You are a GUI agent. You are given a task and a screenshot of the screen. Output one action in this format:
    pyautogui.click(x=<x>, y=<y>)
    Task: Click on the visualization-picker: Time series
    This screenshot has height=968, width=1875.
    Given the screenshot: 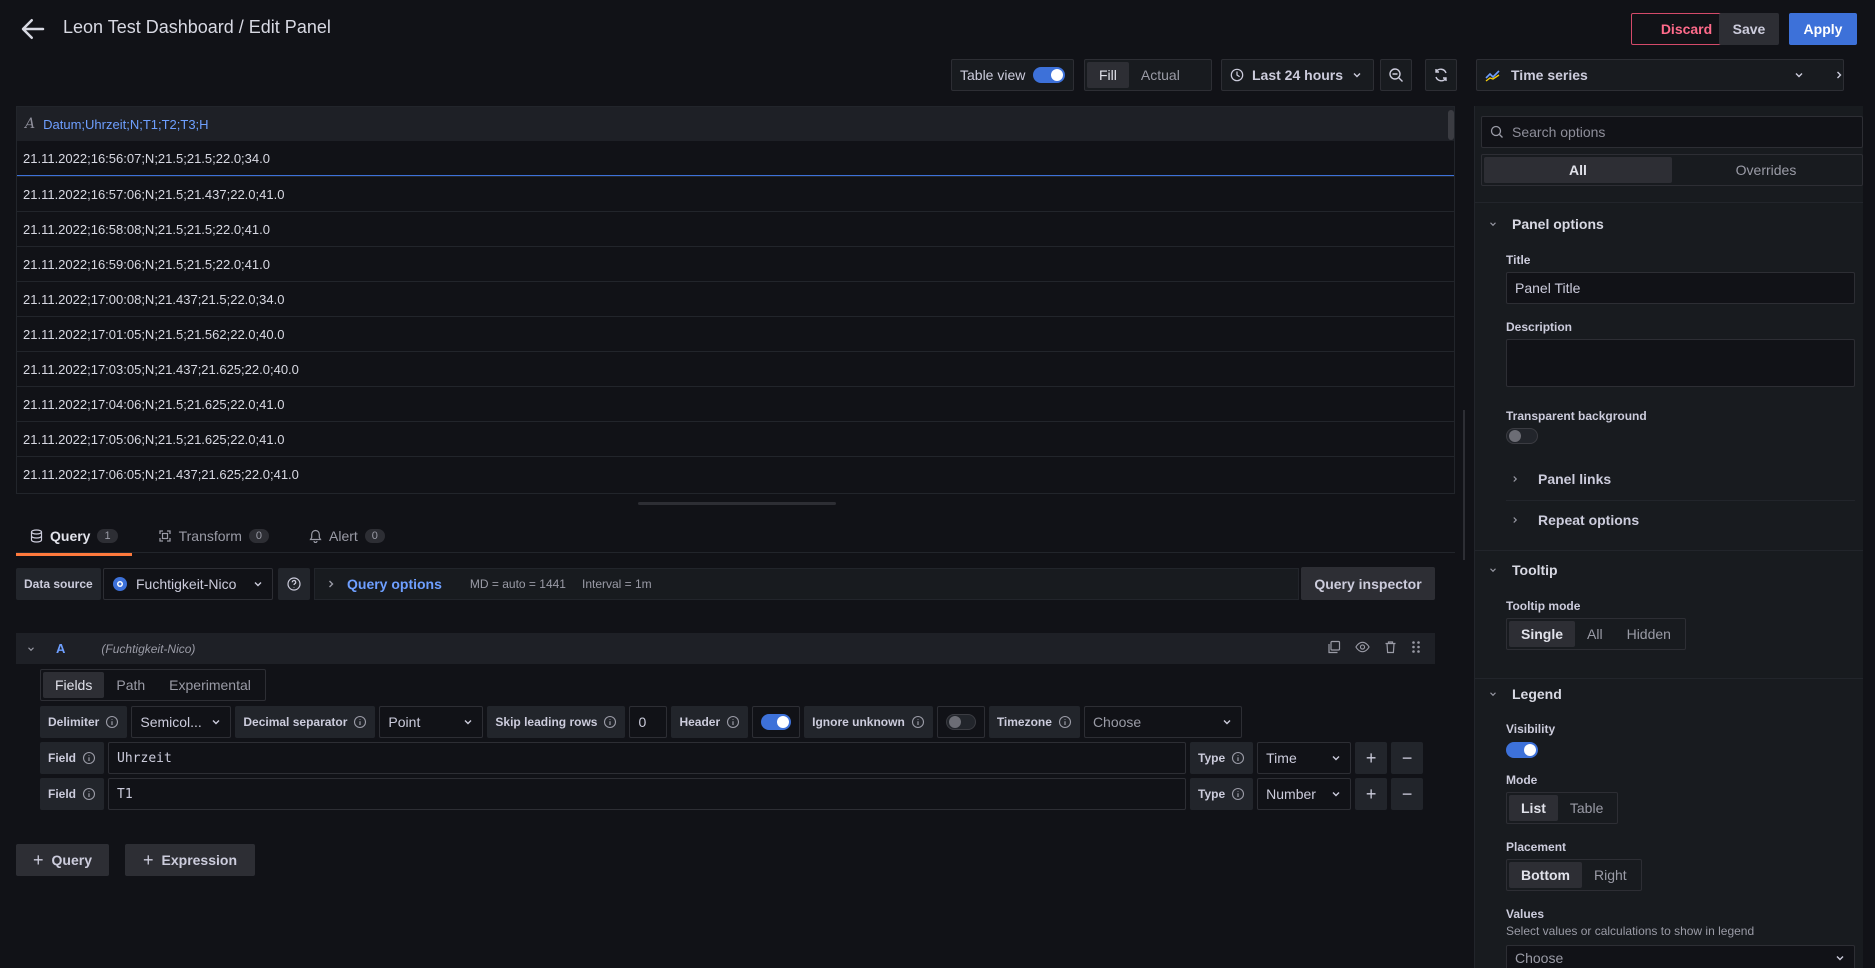 What is the action you would take?
    pyautogui.click(x=1660, y=75)
    